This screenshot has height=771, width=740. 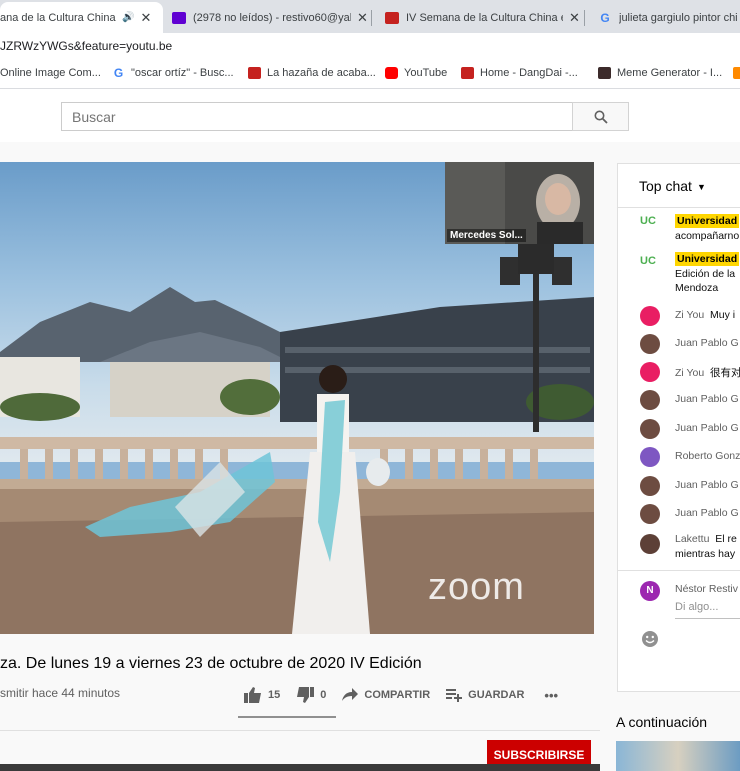 What do you see at coordinates (86, 46) in the screenshot?
I see `url-text: JZRWzYWGs&feature=youtu.be` at bounding box center [86, 46].